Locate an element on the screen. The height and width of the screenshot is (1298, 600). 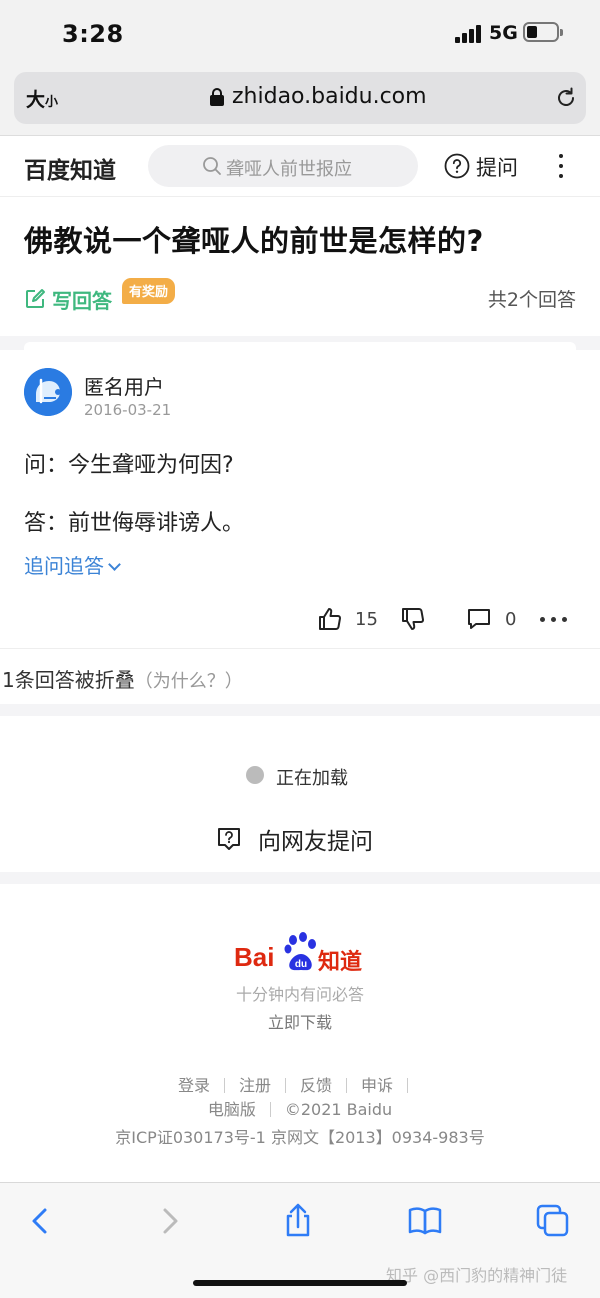
footer-link-login: 登录 is located at coordinates (194, 1085).